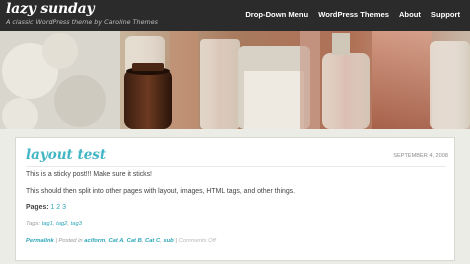 This screenshot has height=264, width=470. What do you see at coordinates (64, 207) in the screenshot?
I see `page-link-3: 3` at bounding box center [64, 207].